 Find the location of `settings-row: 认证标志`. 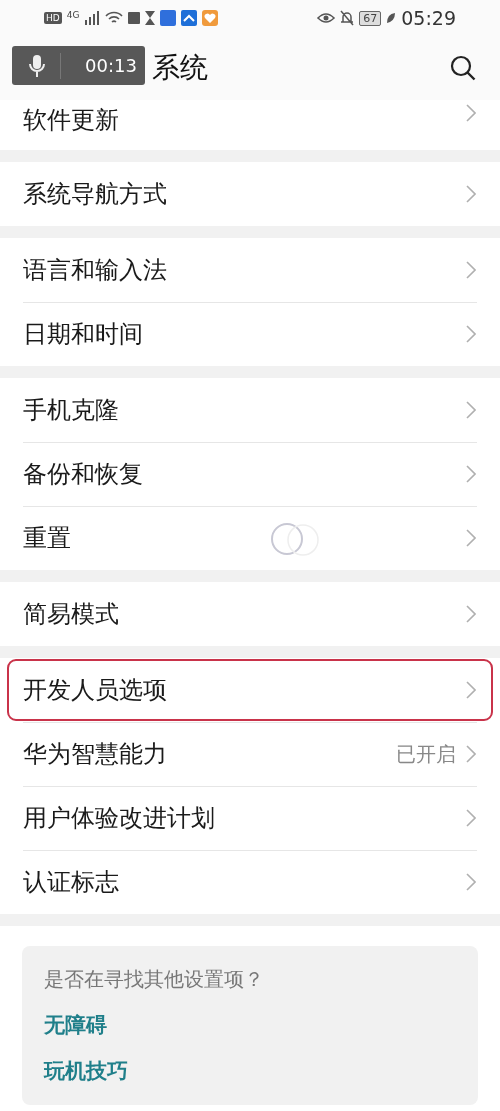

settings-row: 认证标志 is located at coordinates (250, 882).